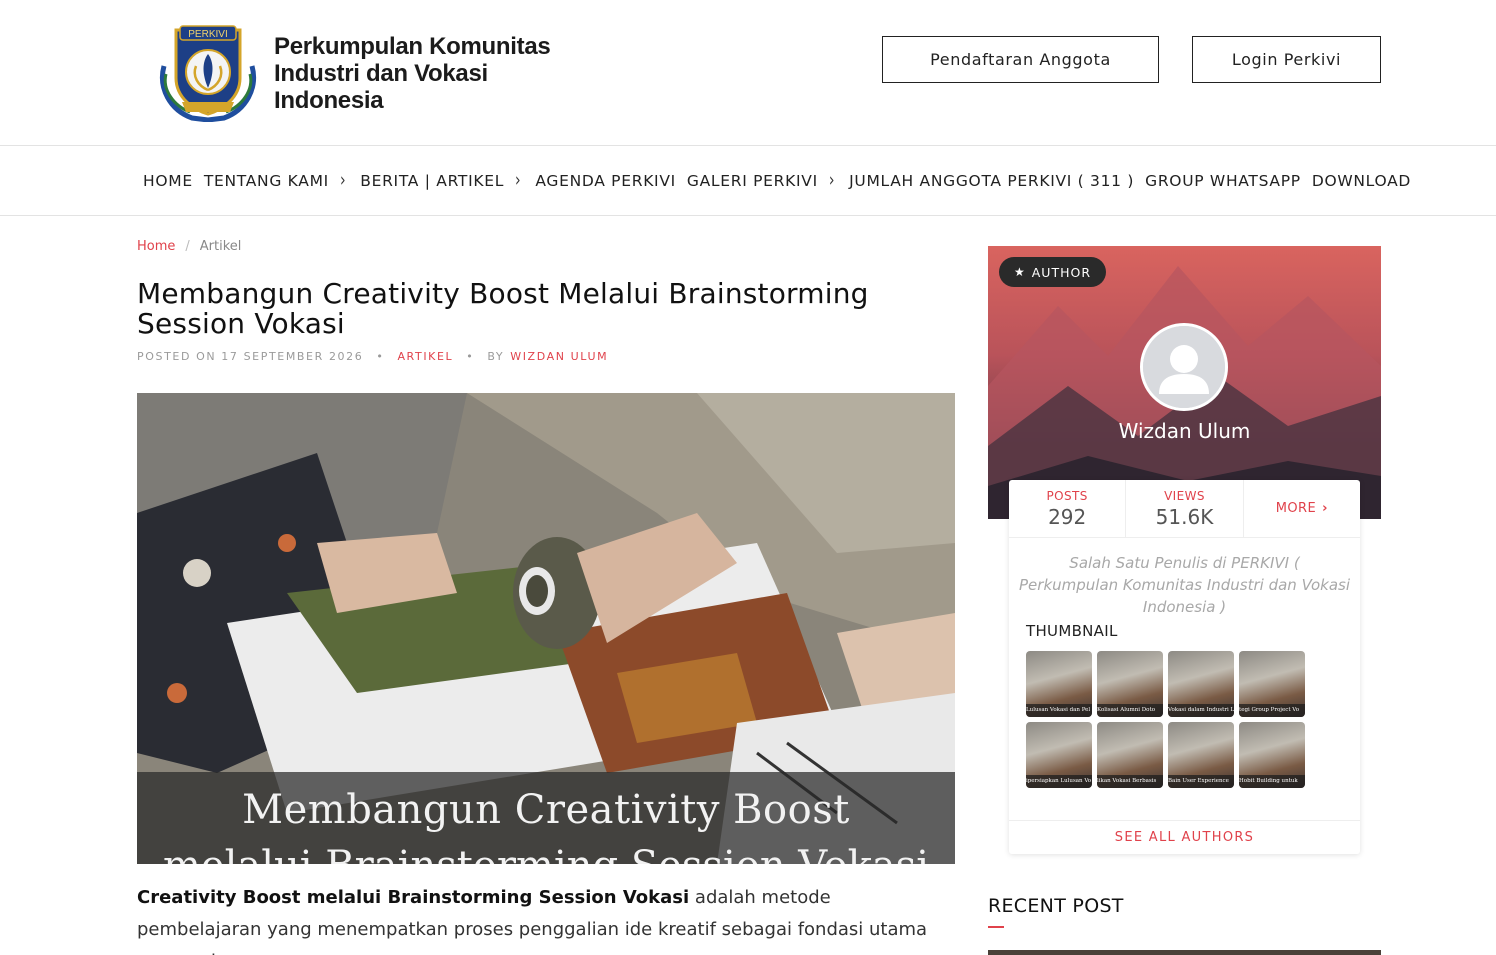 The height and width of the screenshot is (955, 1496). I want to click on star-icon: ★, so click(1019, 272).